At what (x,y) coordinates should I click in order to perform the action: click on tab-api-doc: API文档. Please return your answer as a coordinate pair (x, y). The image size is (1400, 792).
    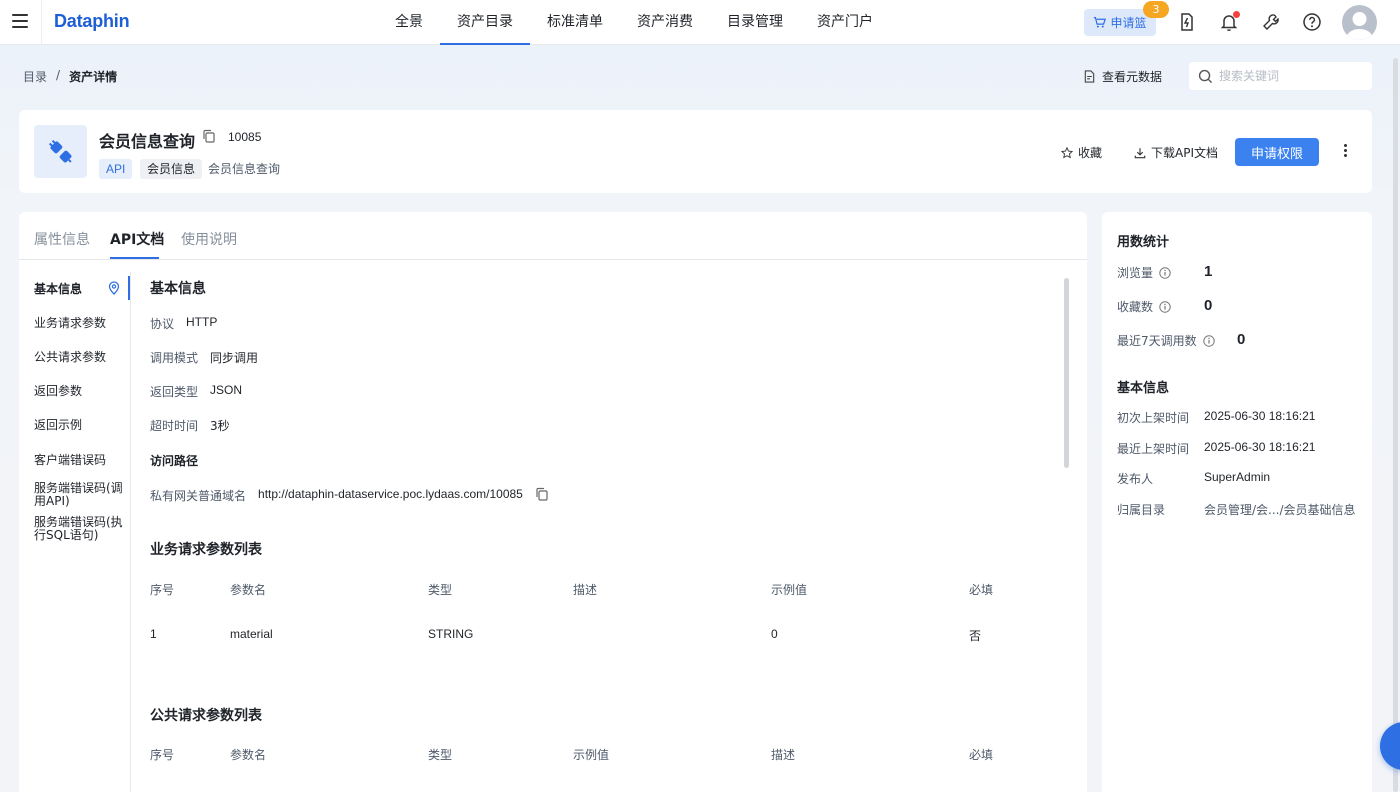
    Looking at the image, I should click on (137, 239).